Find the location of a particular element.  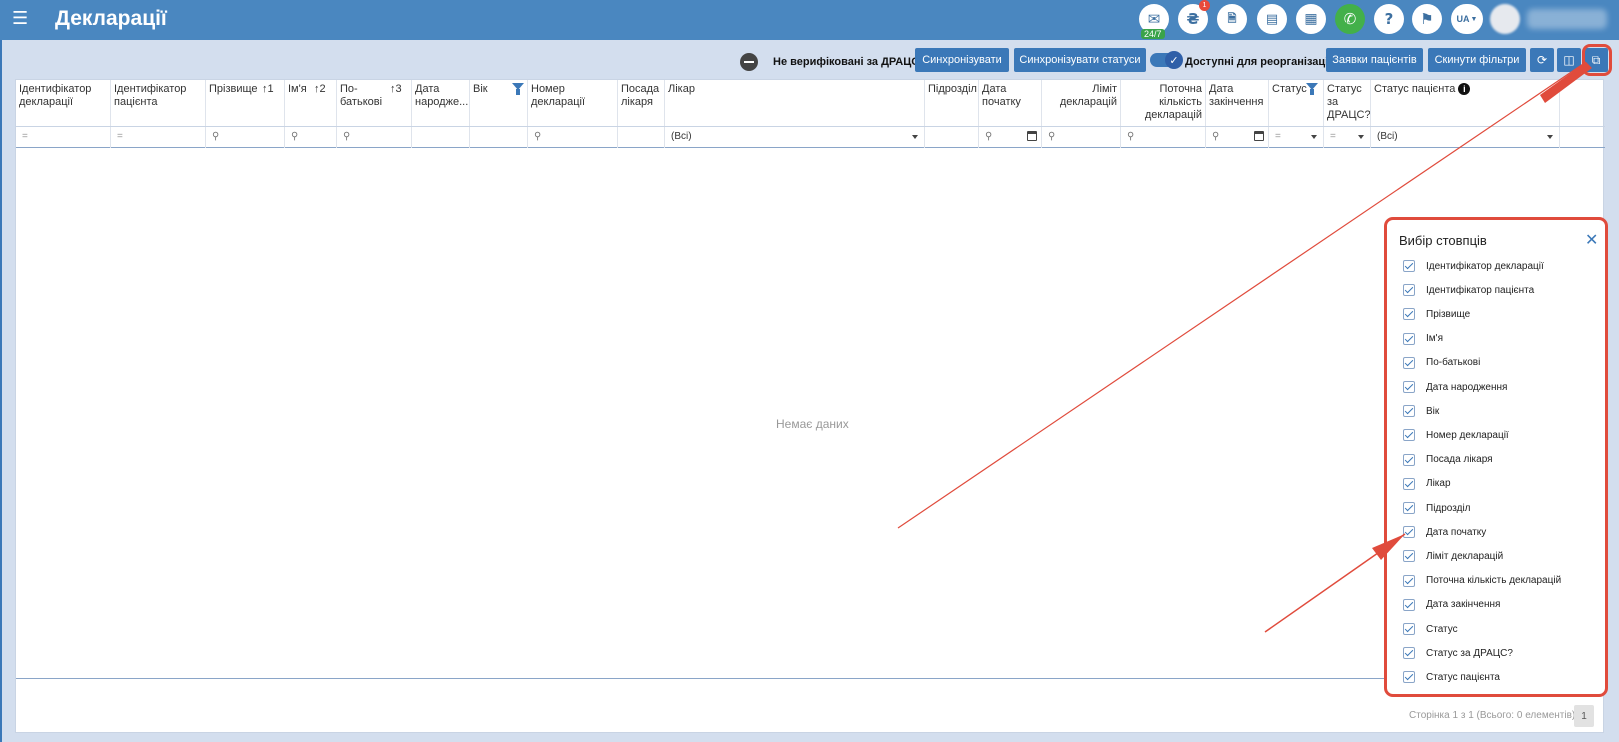

sort-indicator: ↑1 is located at coordinates (268, 89).